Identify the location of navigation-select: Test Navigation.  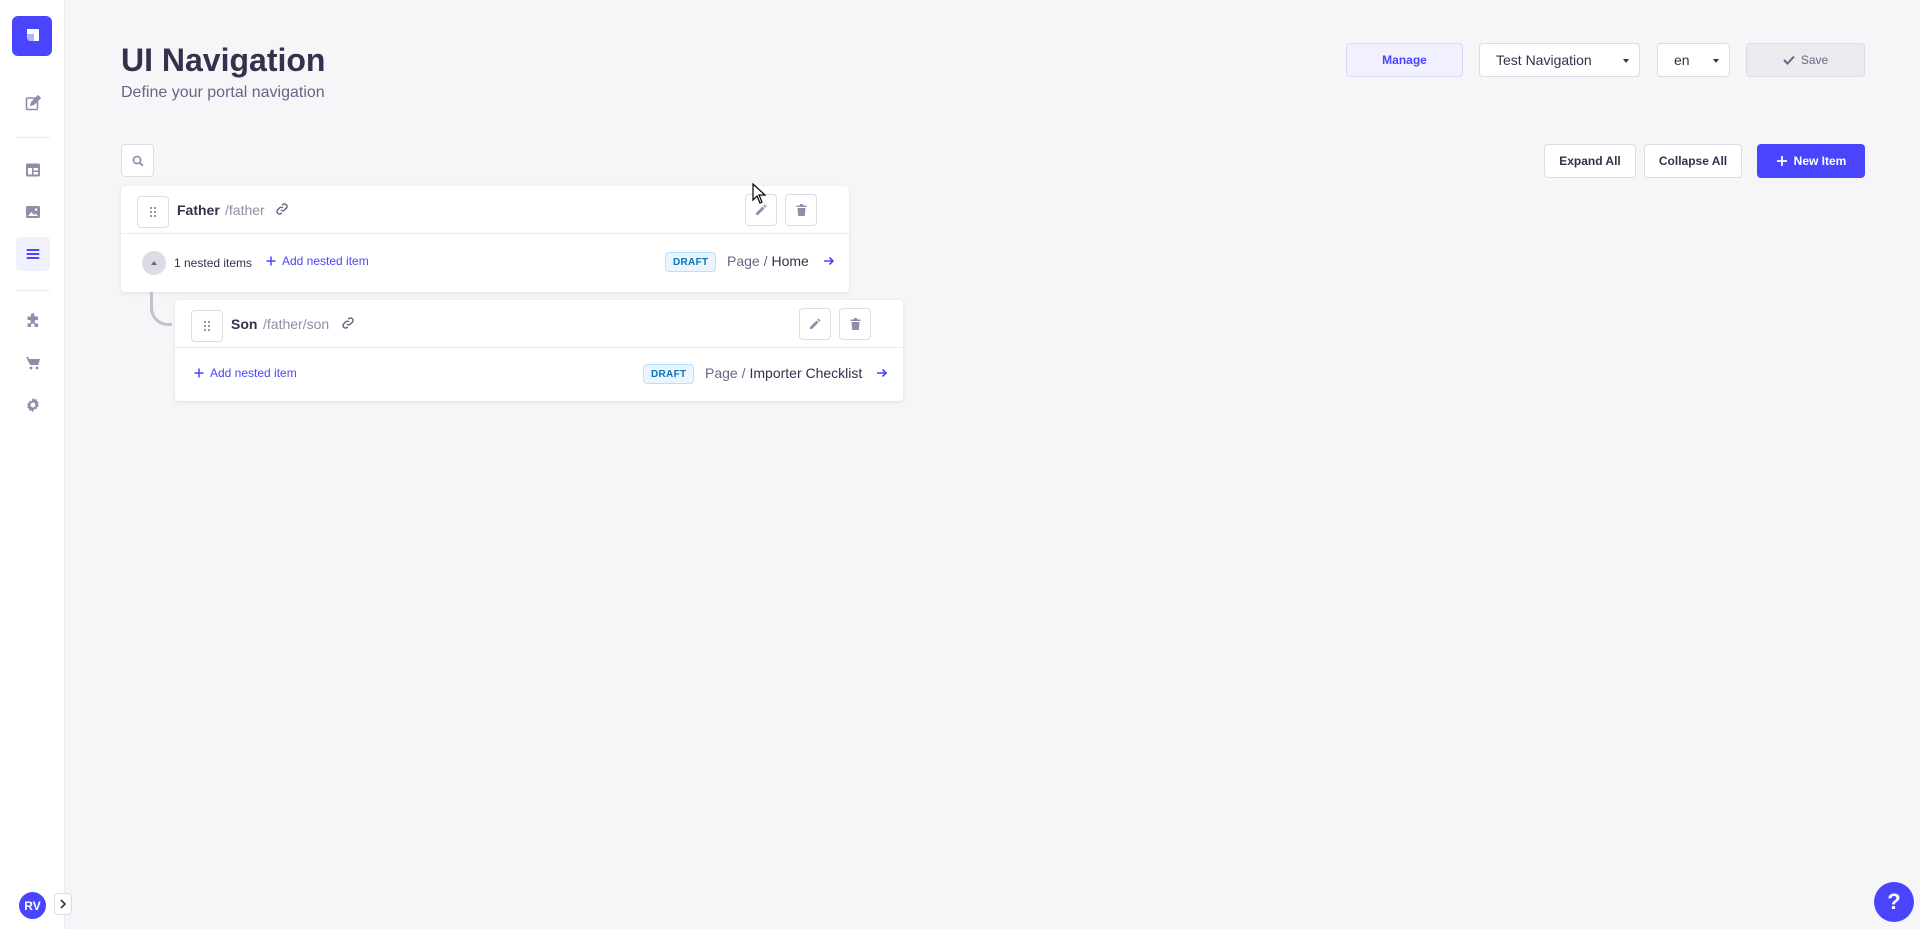
(1559, 60).